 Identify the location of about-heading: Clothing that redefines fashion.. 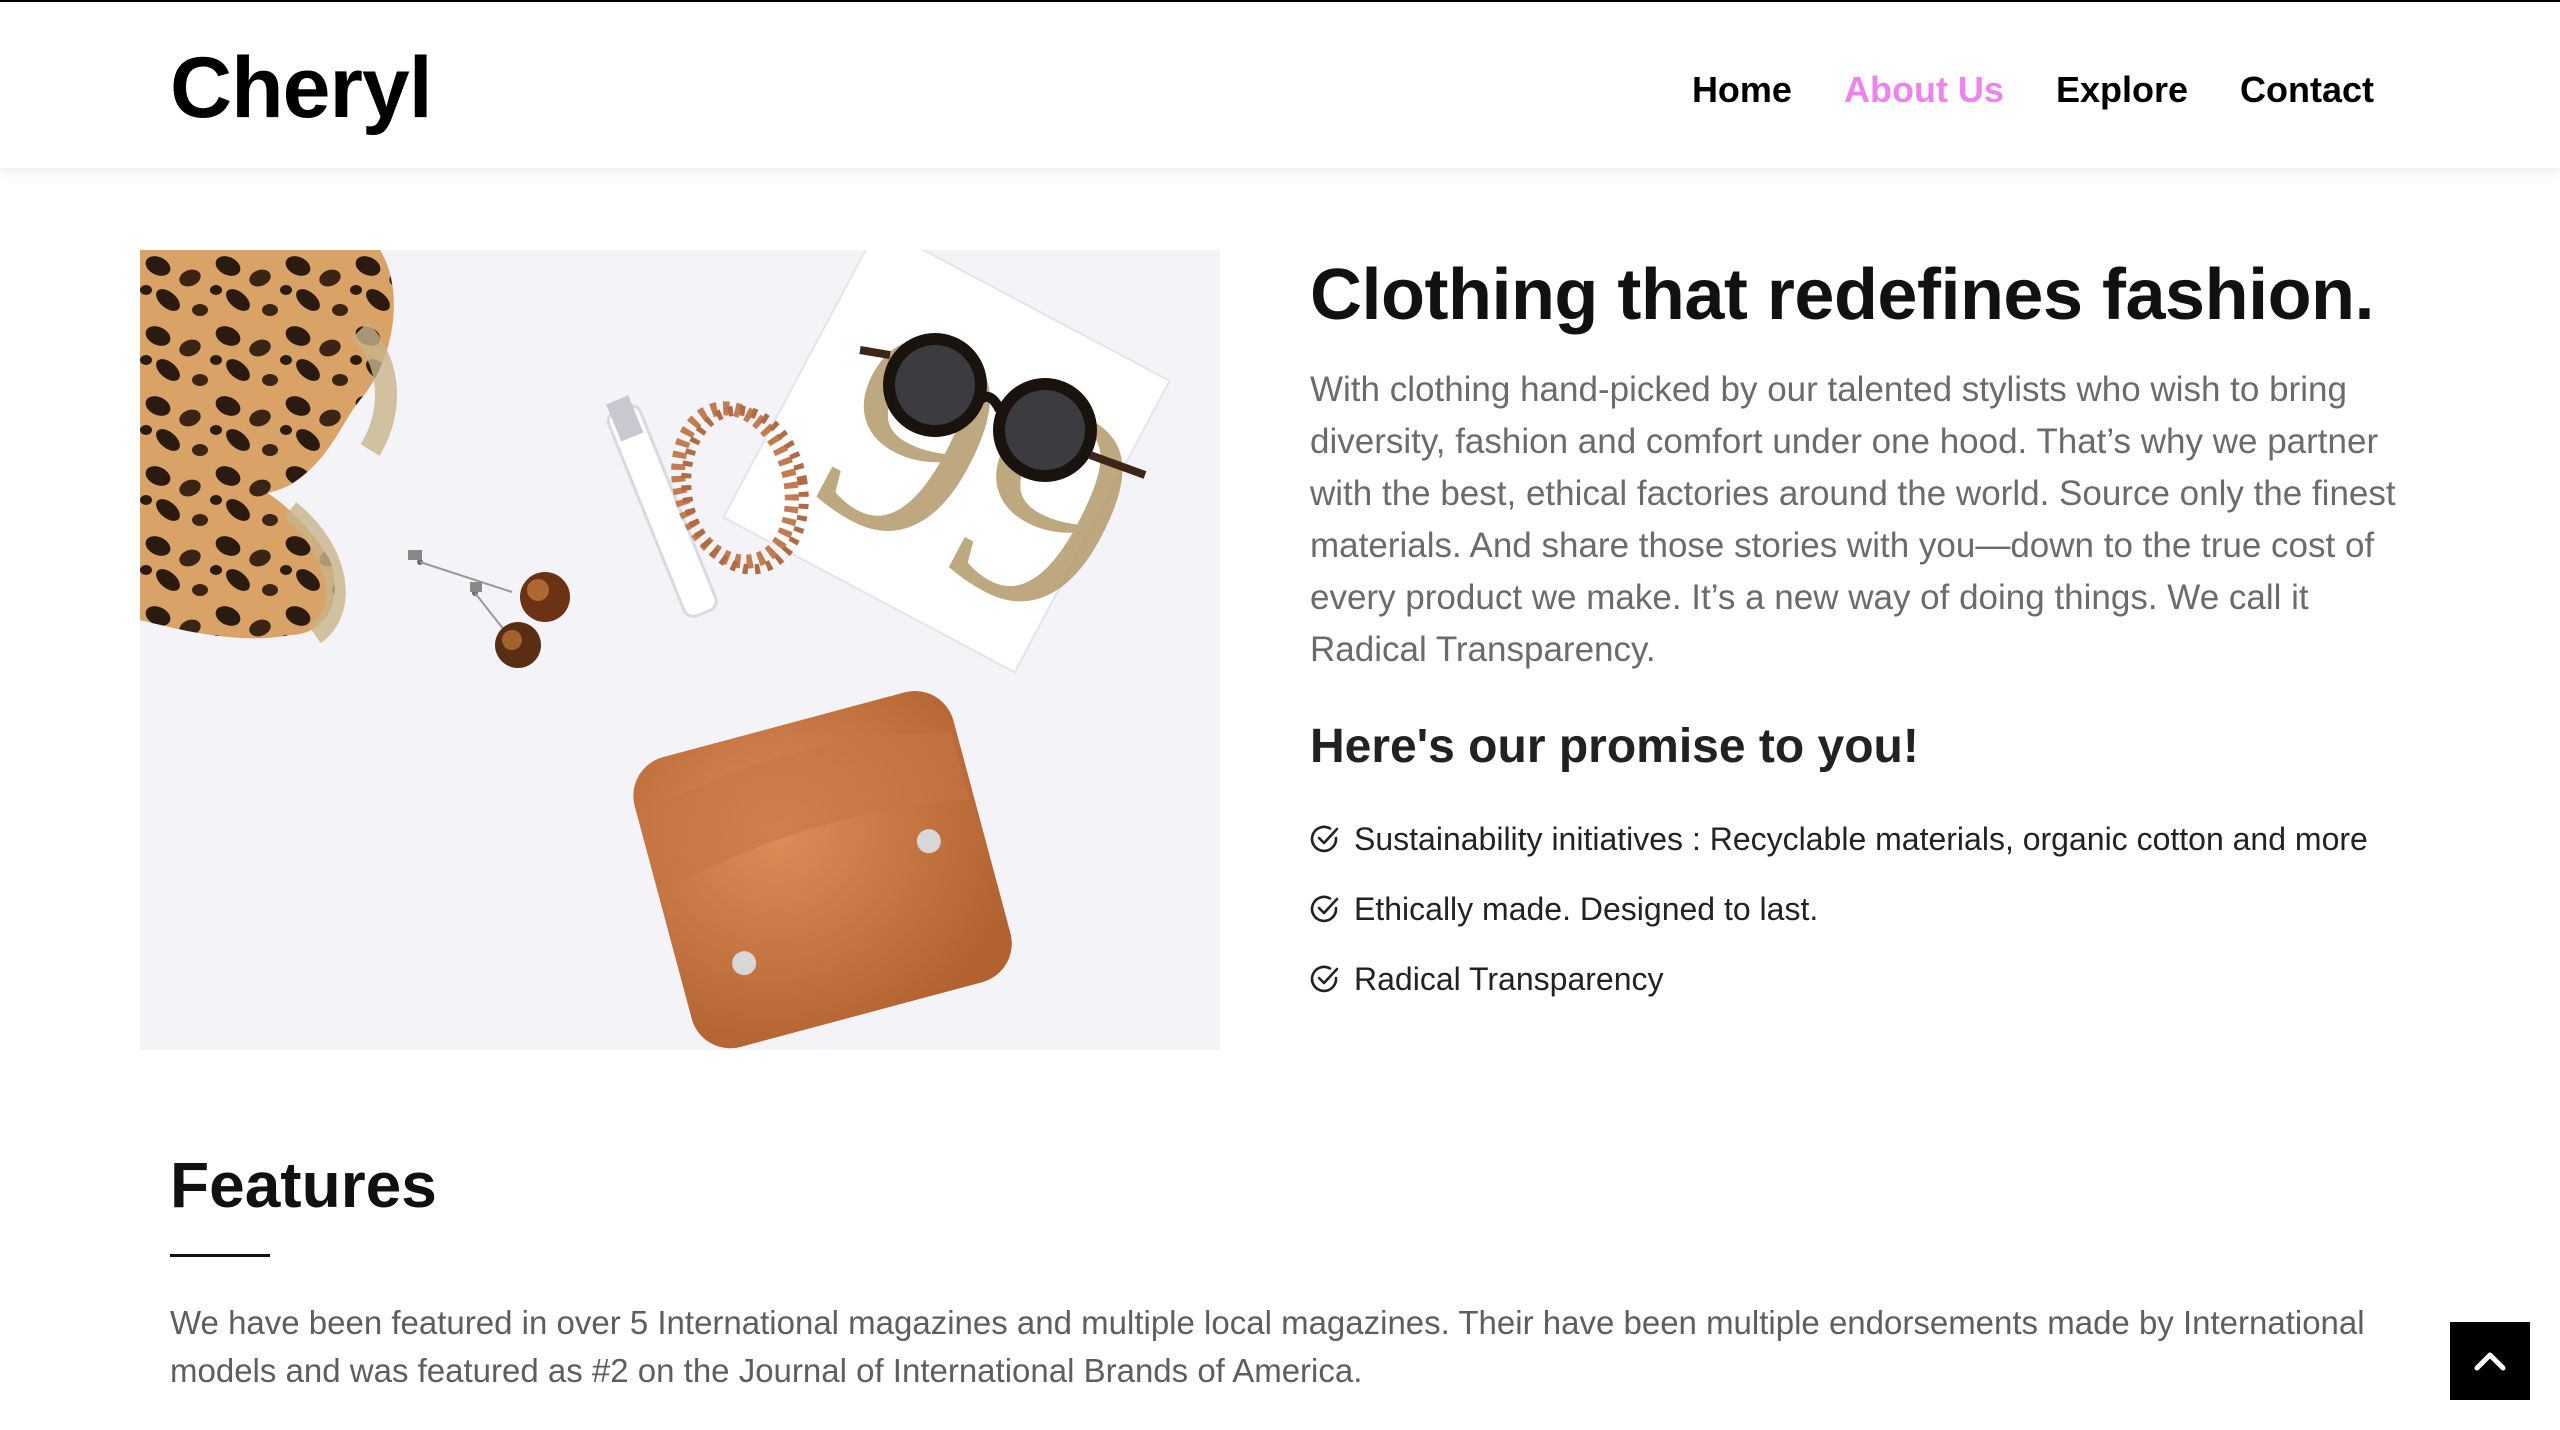
(1842, 295).